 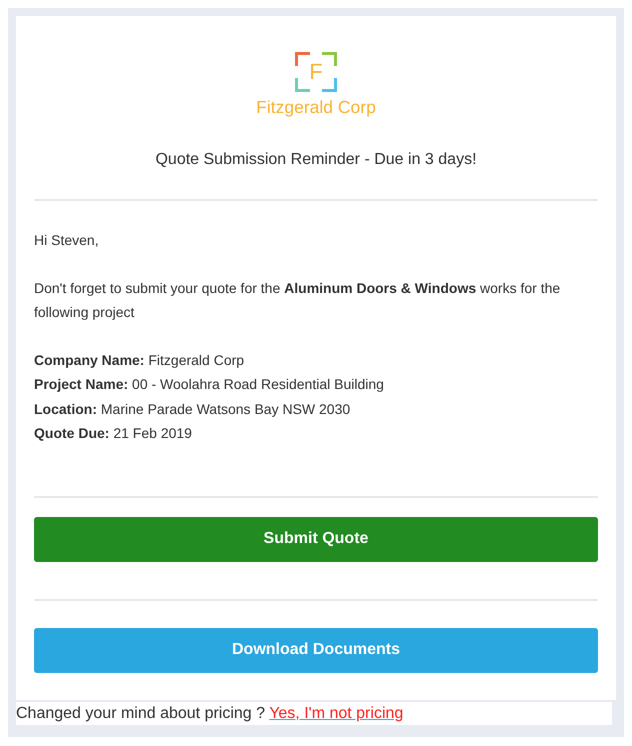 I want to click on detail-line: Project Name: 00 - Woolahra Road Residential Building, so click(x=209, y=384).